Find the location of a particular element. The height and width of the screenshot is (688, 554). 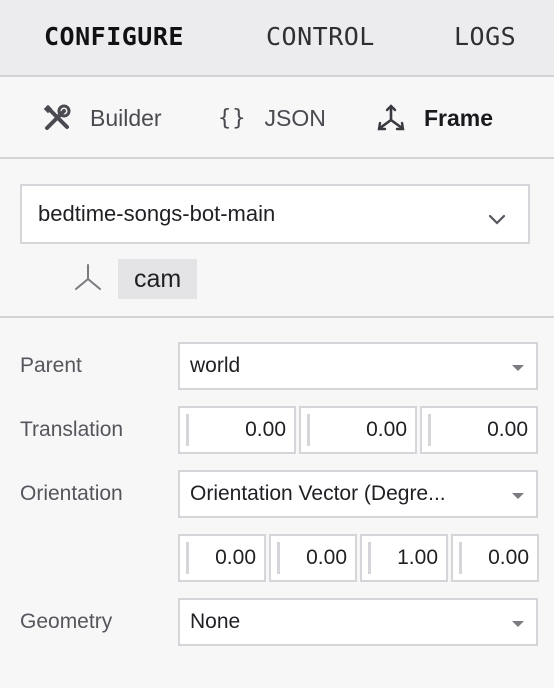

translation-x-input: 0.00 is located at coordinates (237, 430).